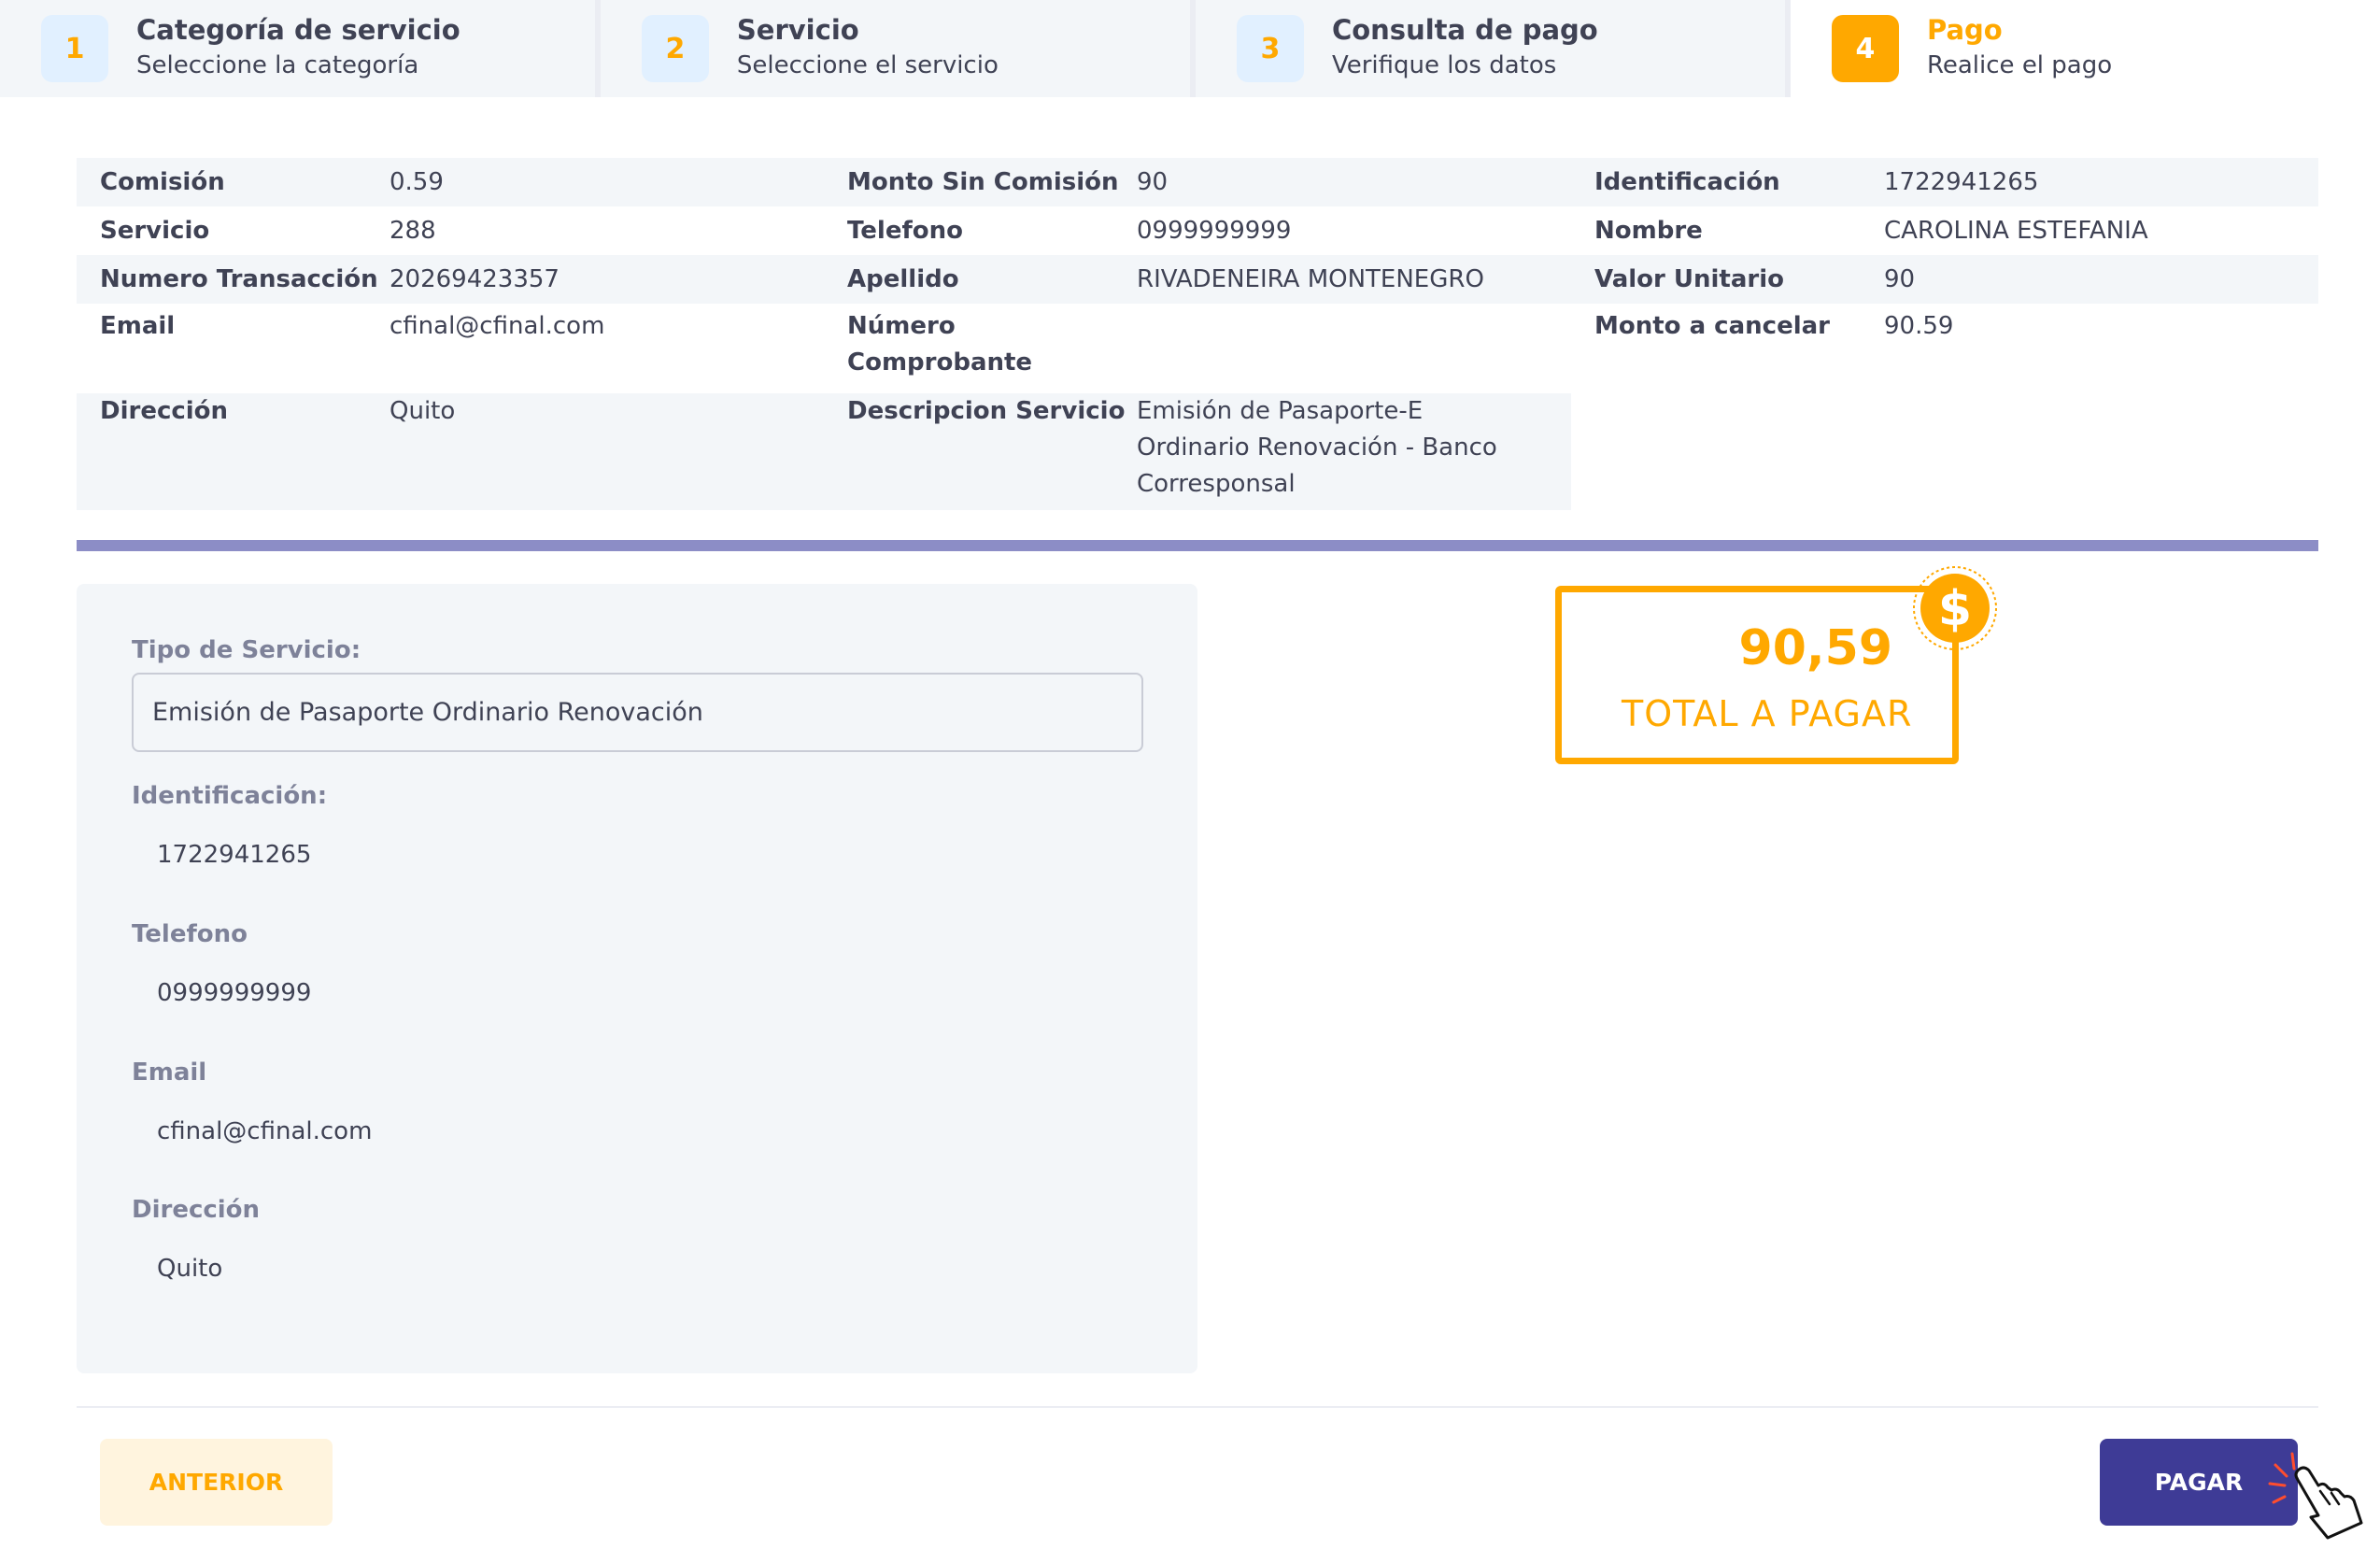 The image size is (2380, 1549). I want to click on section-divider, so click(1197, 545).